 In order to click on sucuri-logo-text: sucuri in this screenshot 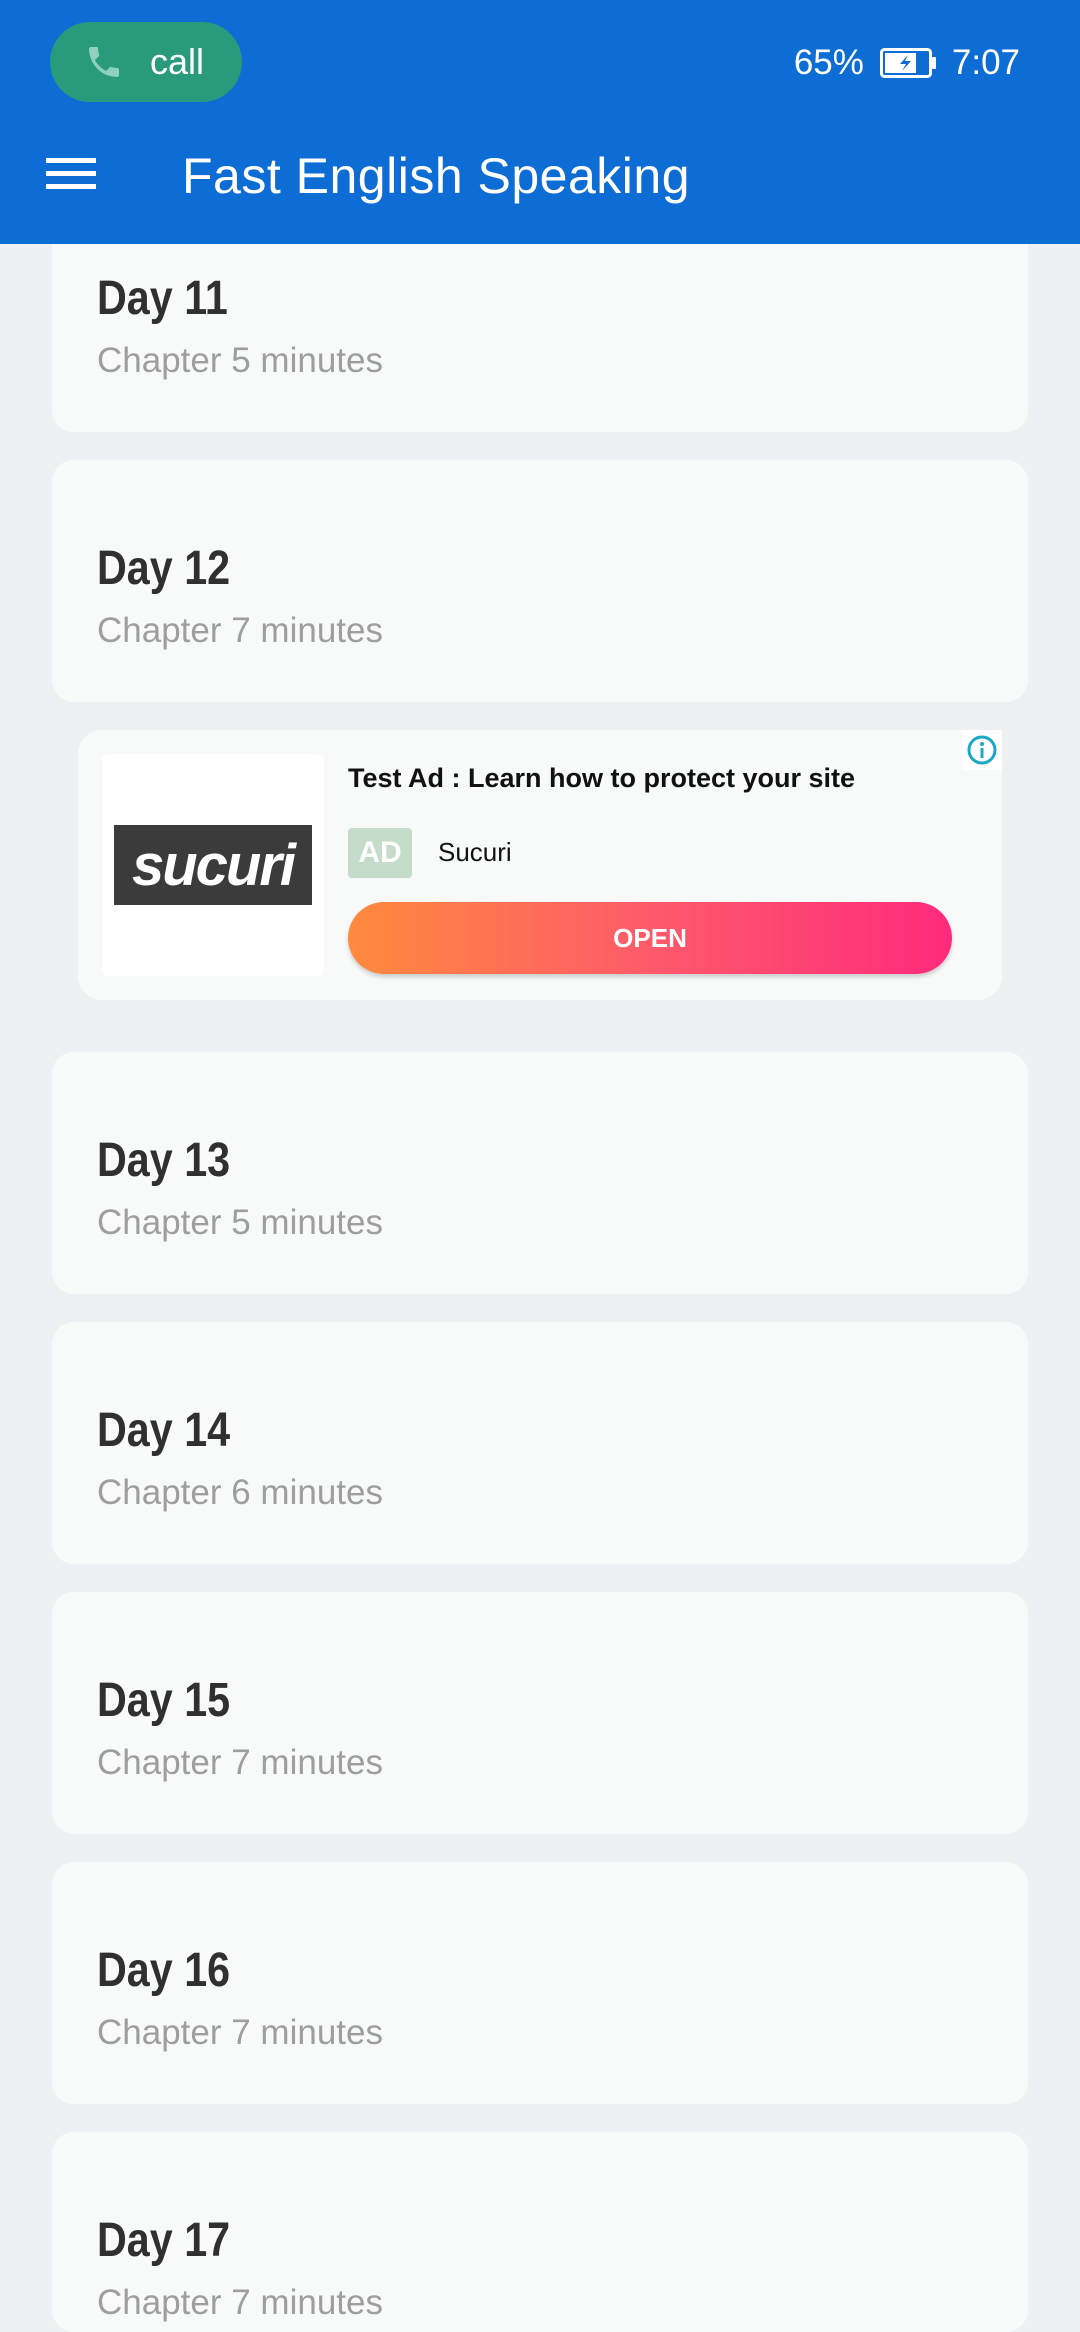, I will do `click(213, 865)`.